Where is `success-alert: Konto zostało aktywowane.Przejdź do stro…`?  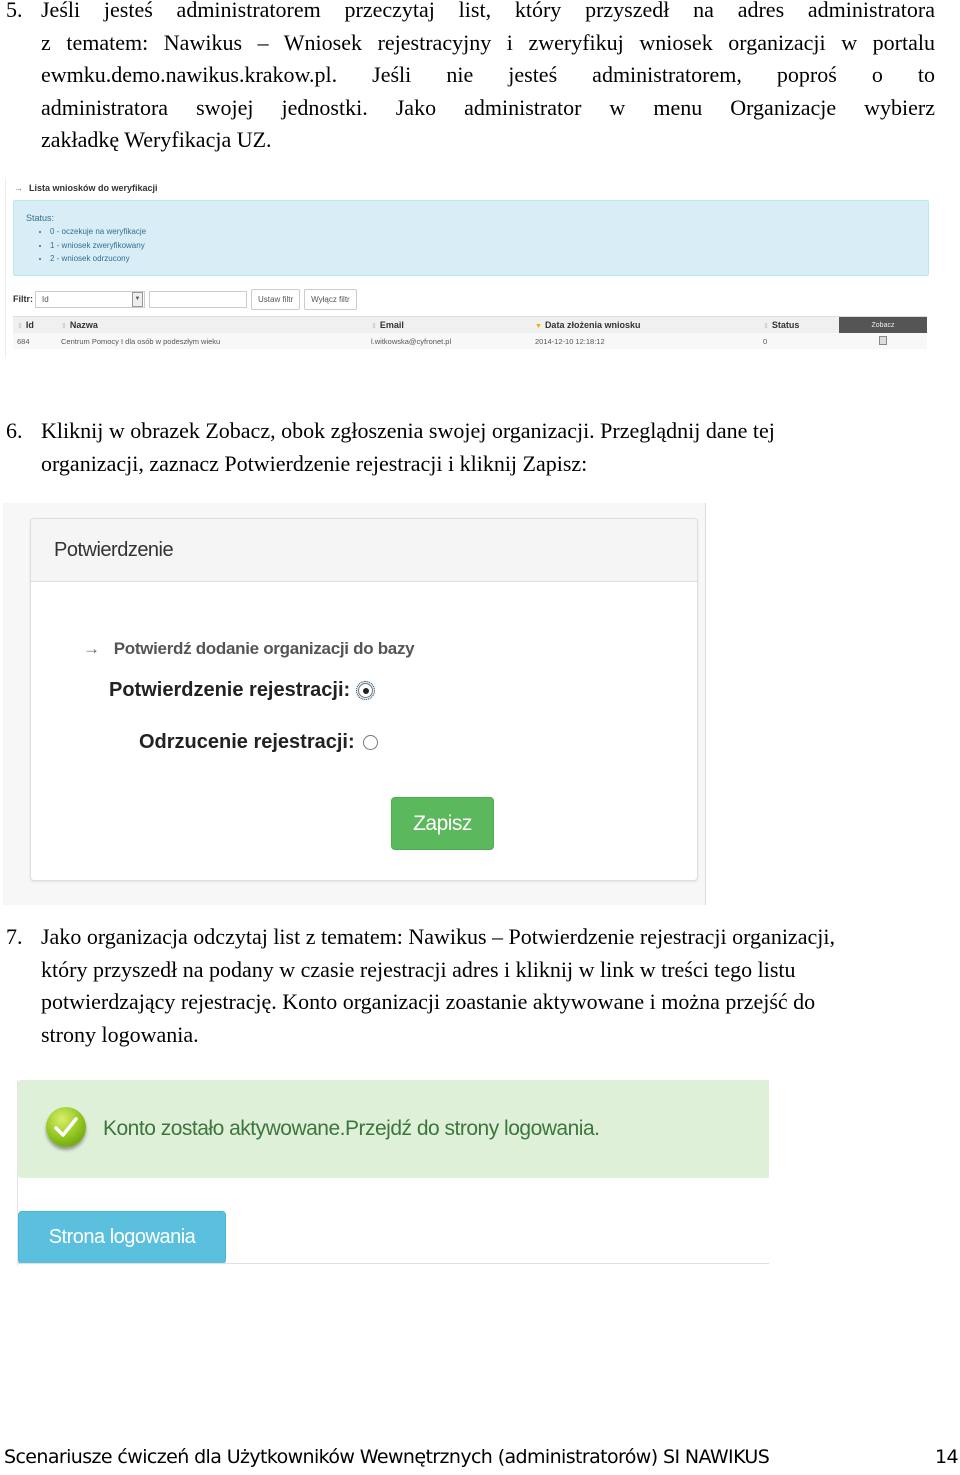
success-alert: Konto zostało aktywowane.Przejdź do stro… is located at coordinates (393, 1129).